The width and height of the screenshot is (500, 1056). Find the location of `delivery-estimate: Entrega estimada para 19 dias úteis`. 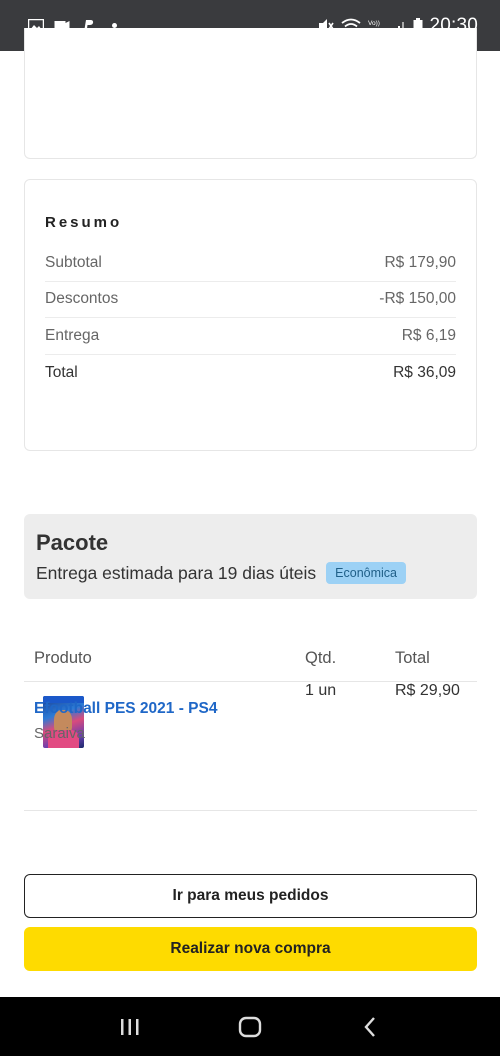

delivery-estimate: Entrega estimada para 19 dias úteis is located at coordinates (176, 572).